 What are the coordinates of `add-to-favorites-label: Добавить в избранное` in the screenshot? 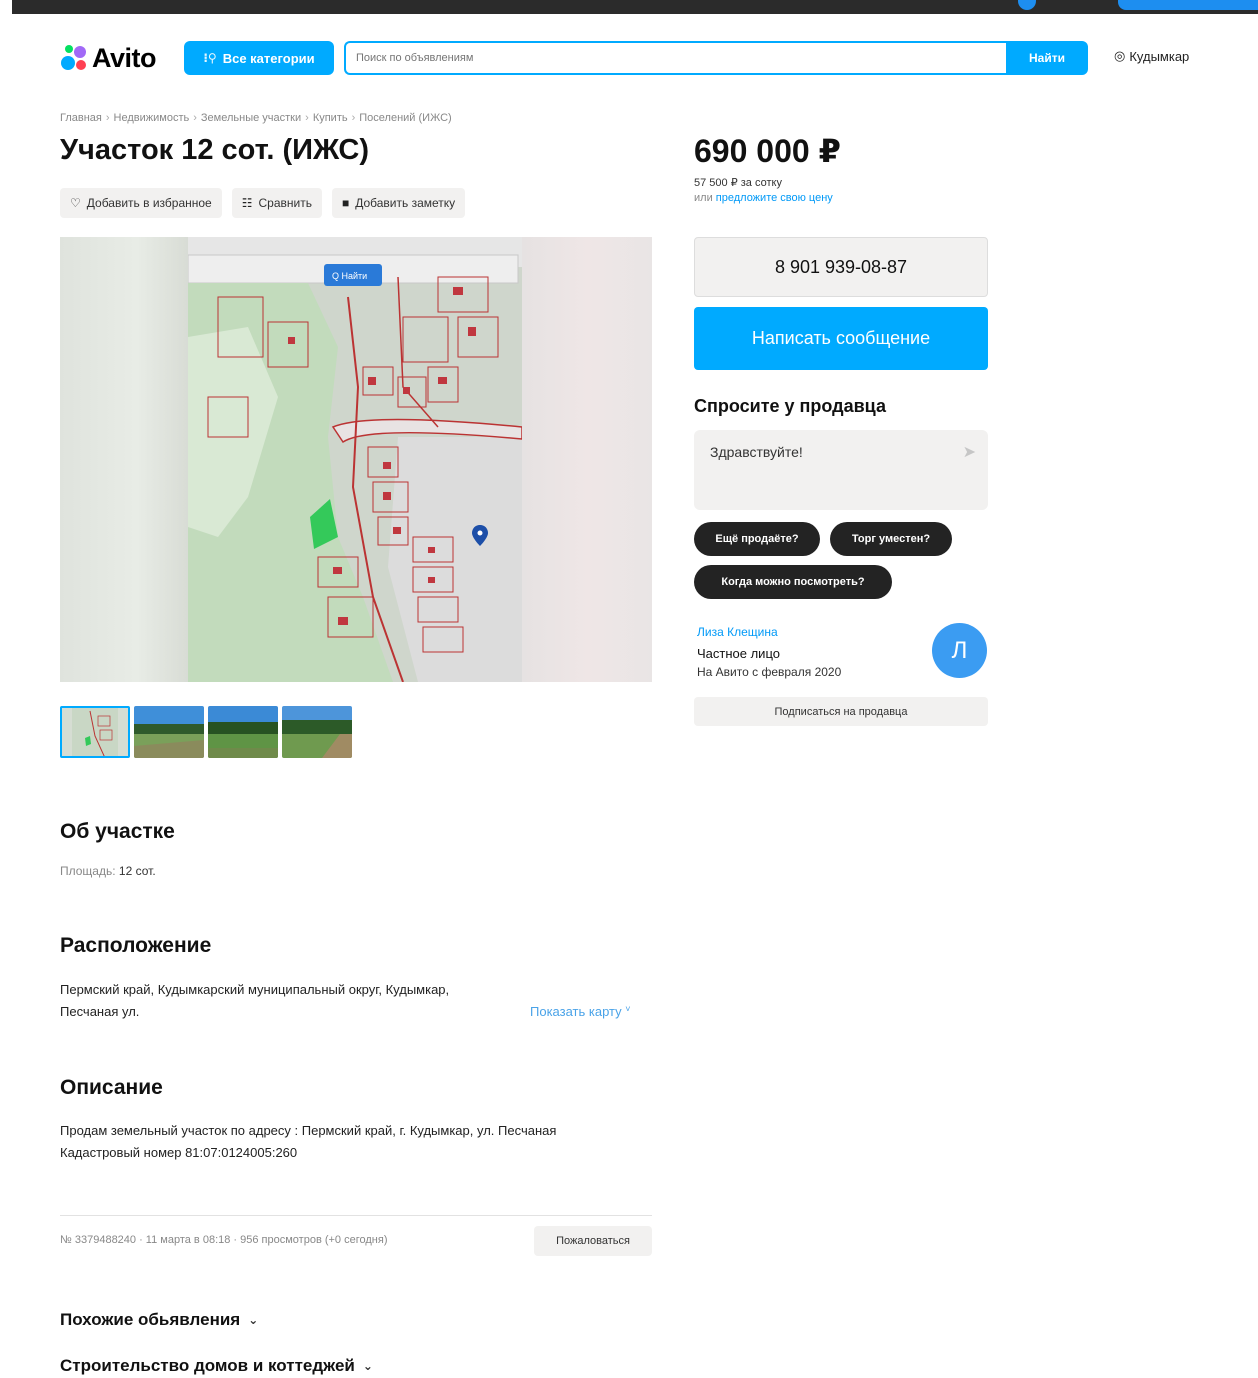 It's located at (149, 203).